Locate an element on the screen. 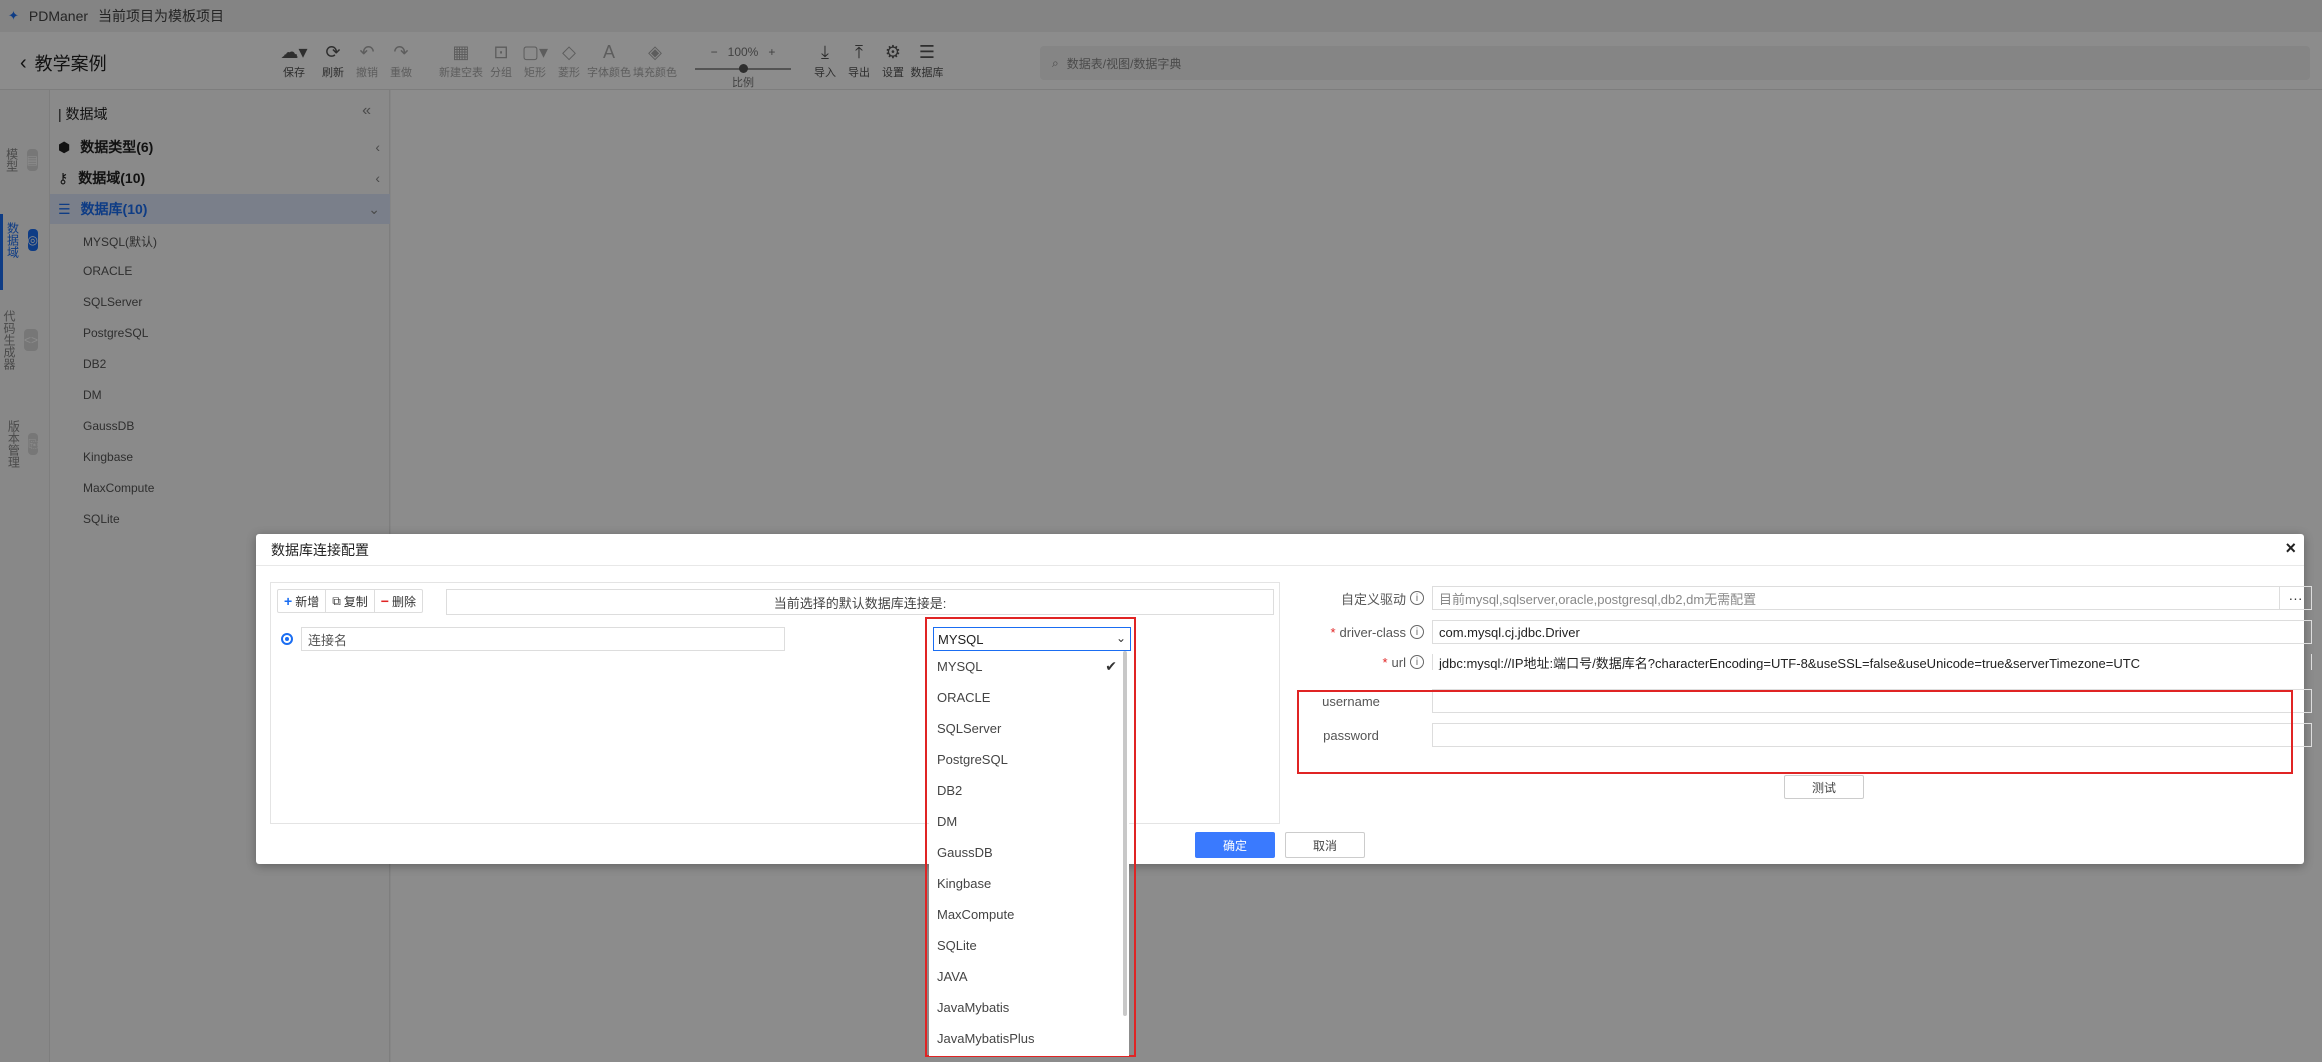 The height and width of the screenshot is (1062, 2322). dialog-header: 数据库连接配置 is located at coordinates (1280, 550).